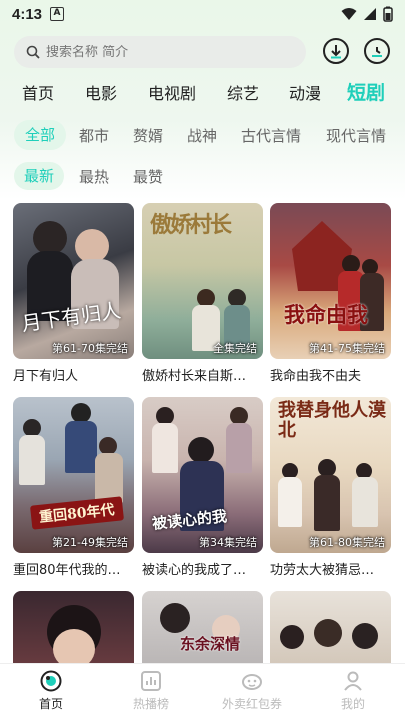 The image size is (405, 720). Describe the element at coordinates (356, 135) in the screenshot. I see `category-modern-romance: 现代言情` at that location.